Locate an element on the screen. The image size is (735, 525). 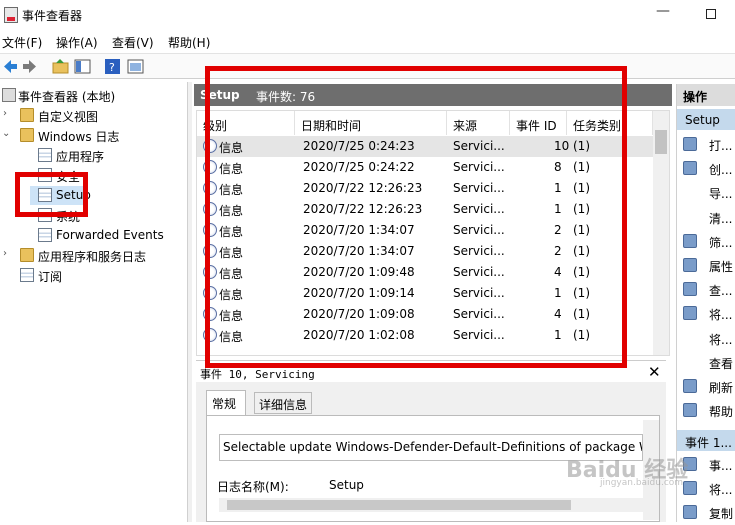
menu-help: 帮助(H) is located at coordinates (189, 42).